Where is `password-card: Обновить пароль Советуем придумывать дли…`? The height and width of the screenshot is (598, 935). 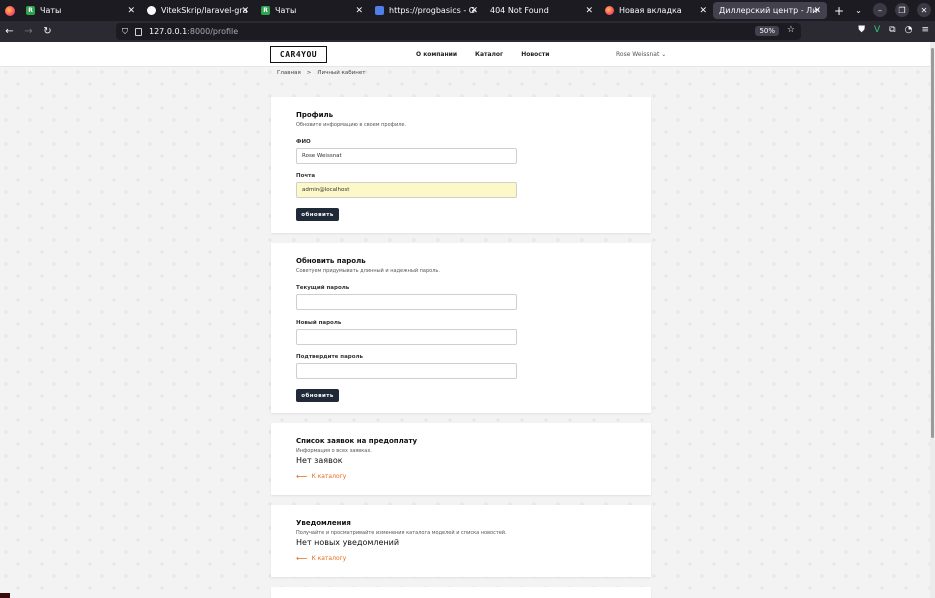 password-card: Обновить пароль Советуем придумывать дли… is located at coordinates (461, 328).